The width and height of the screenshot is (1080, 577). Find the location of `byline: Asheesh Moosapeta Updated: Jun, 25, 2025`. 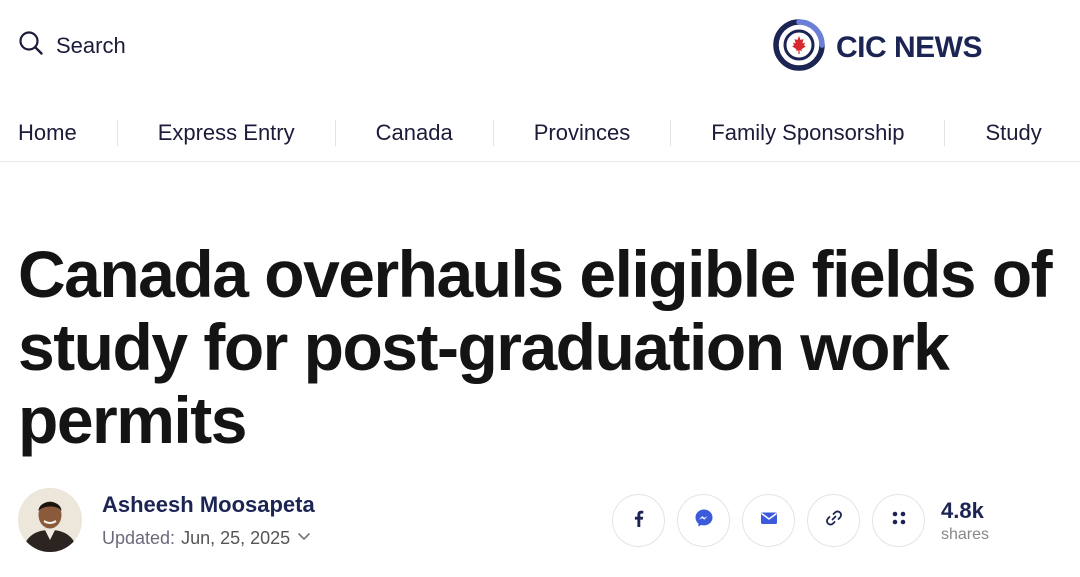

byline: Asheesh Moosapeta Updated: Jun, 25, 2025 is located at coordinates (166, 520).